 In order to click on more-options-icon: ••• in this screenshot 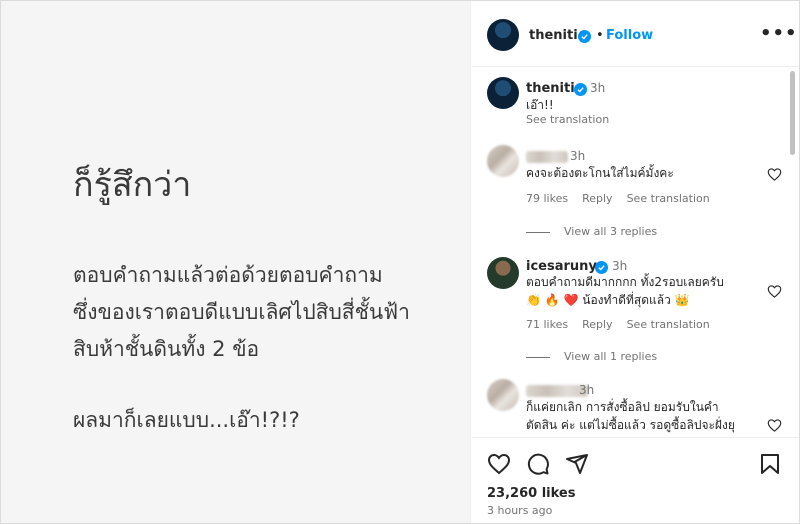, I will do `click(779, 33)`.